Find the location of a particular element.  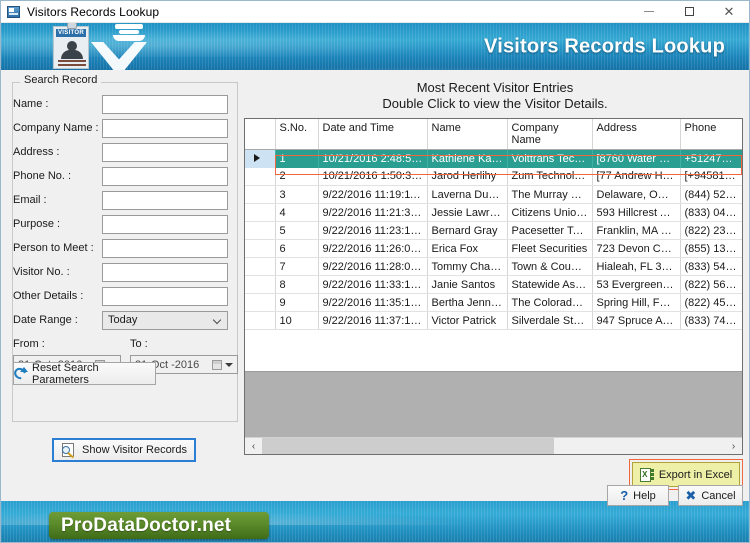

cell-phone: (833) 043-8884 is located at coordinates (711, 212).